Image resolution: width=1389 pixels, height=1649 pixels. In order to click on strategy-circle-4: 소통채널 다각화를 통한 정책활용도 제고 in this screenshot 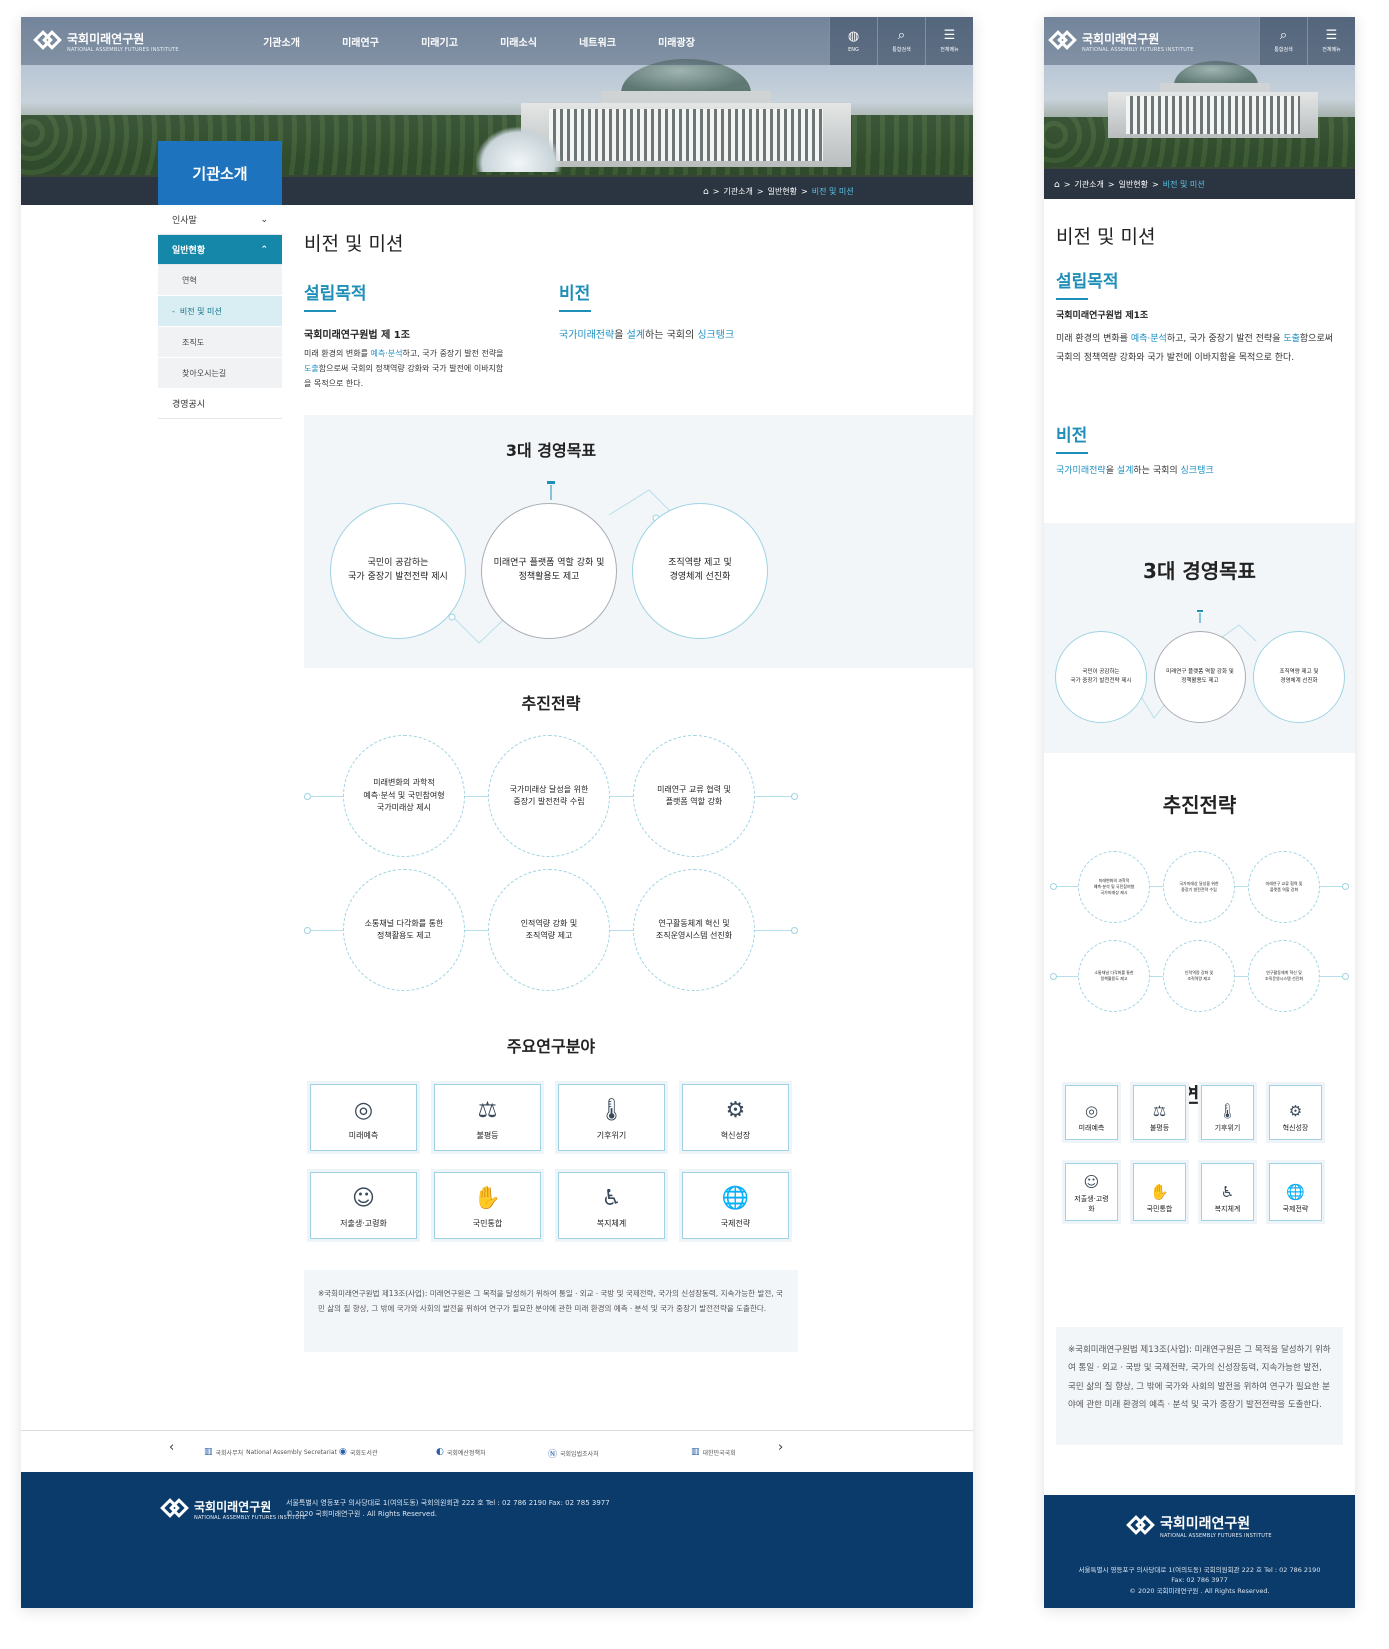, I will do `click(404, 930)`.